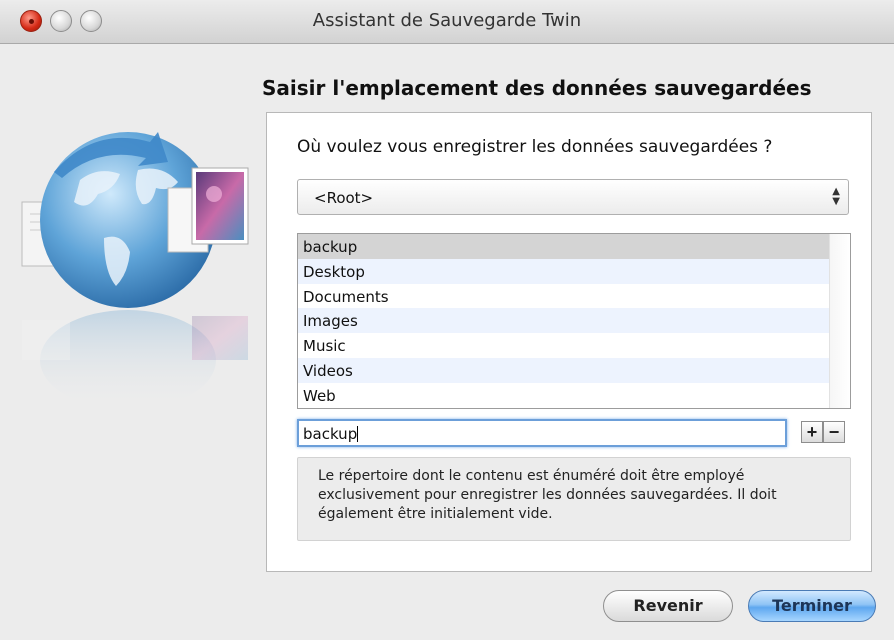 This screenshot has width=894, height=640. I want to click on folder-list-item: Desktop, so click(564, 271).